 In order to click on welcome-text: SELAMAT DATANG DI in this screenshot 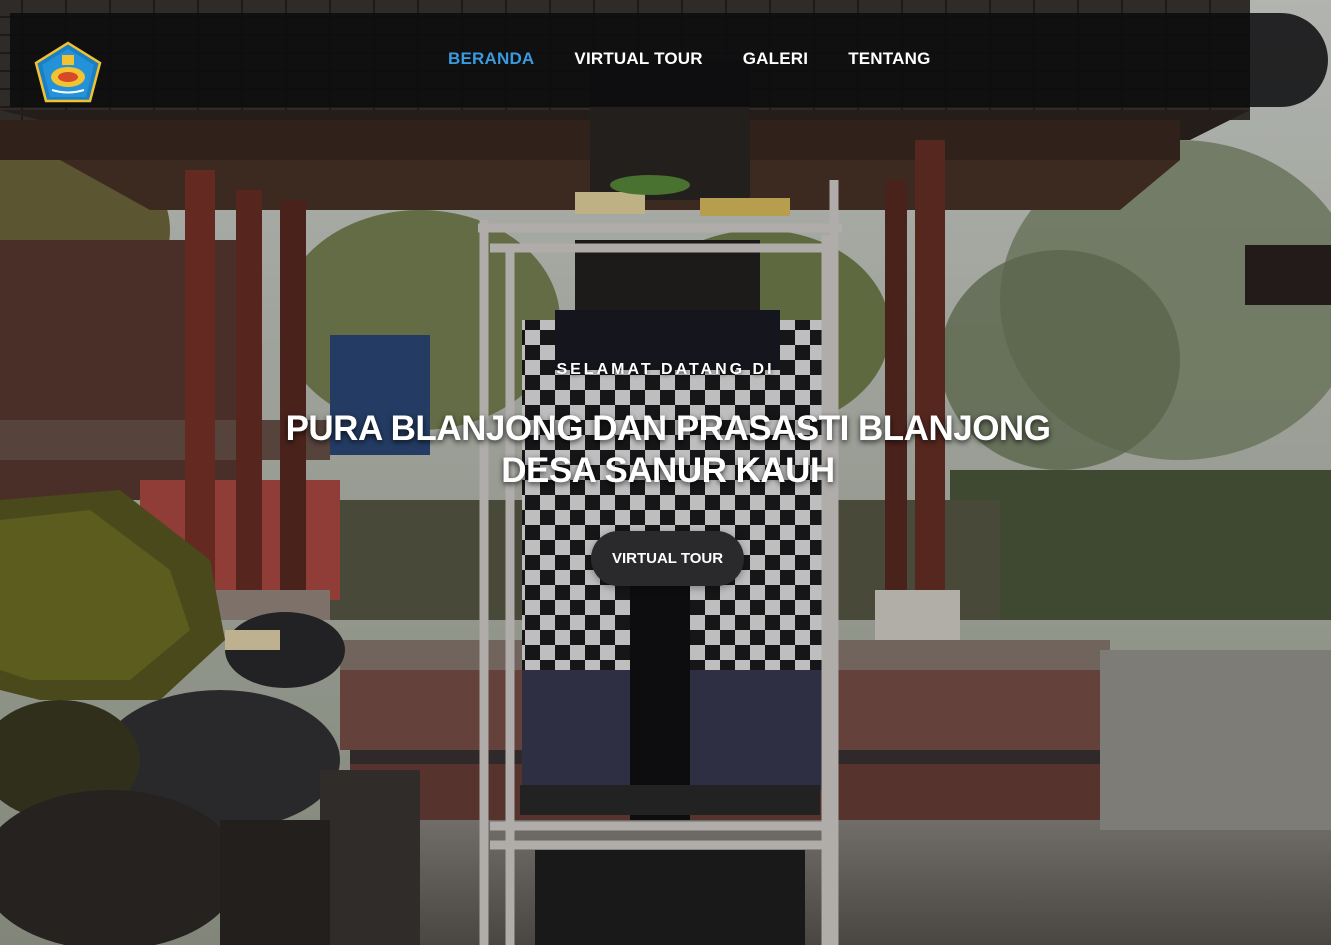, I will do `click(665, 369)`.